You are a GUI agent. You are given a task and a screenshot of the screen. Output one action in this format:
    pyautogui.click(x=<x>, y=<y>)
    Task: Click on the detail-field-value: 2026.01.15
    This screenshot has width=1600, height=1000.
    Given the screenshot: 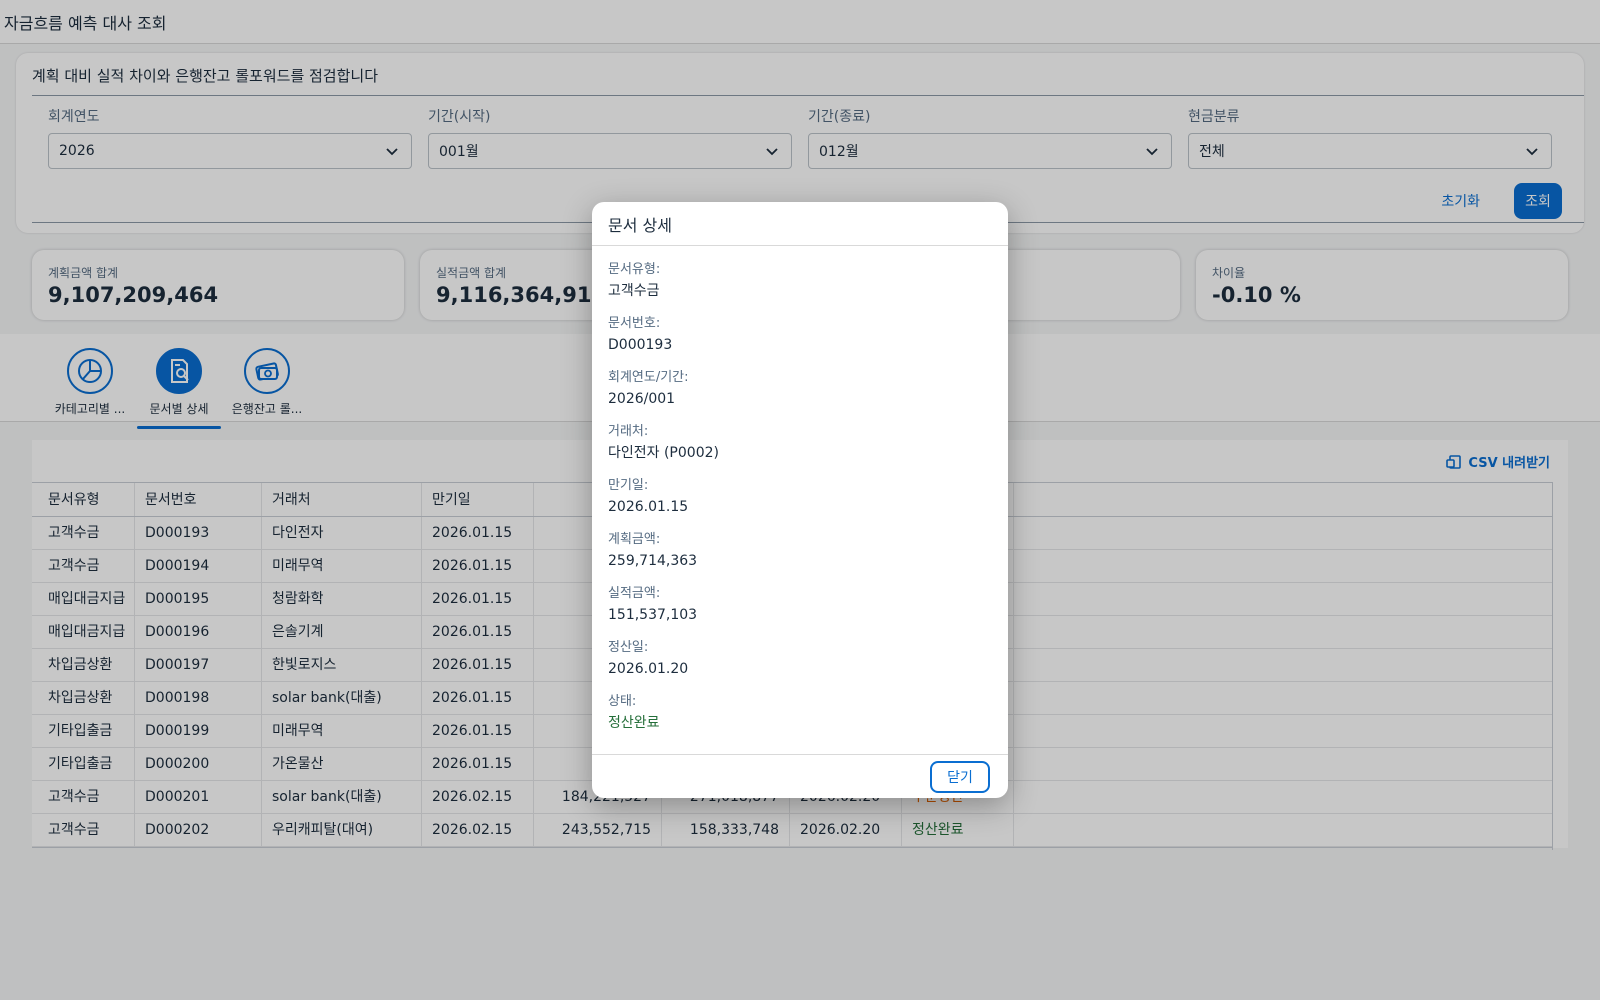 What is the action you would take?
    pyautogui.click(x=648, y=507)
    